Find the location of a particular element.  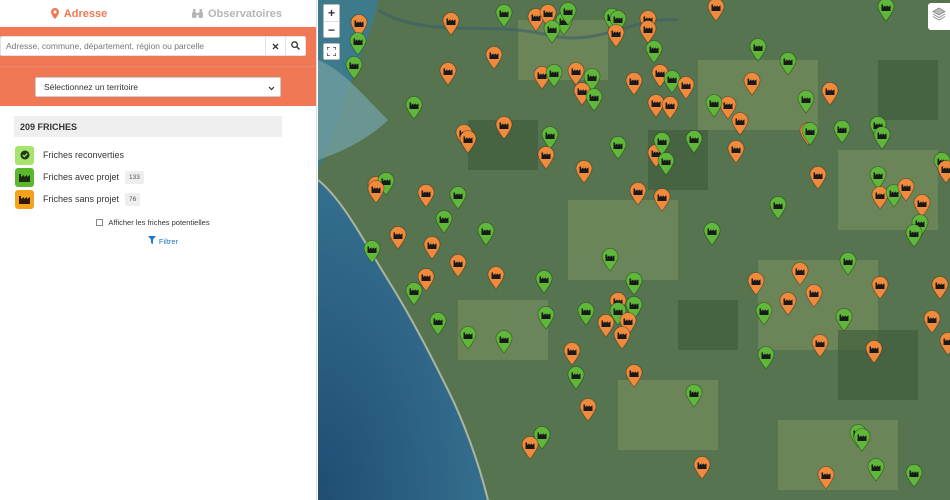

fullscreen-button is located at coordinates (331, 51).